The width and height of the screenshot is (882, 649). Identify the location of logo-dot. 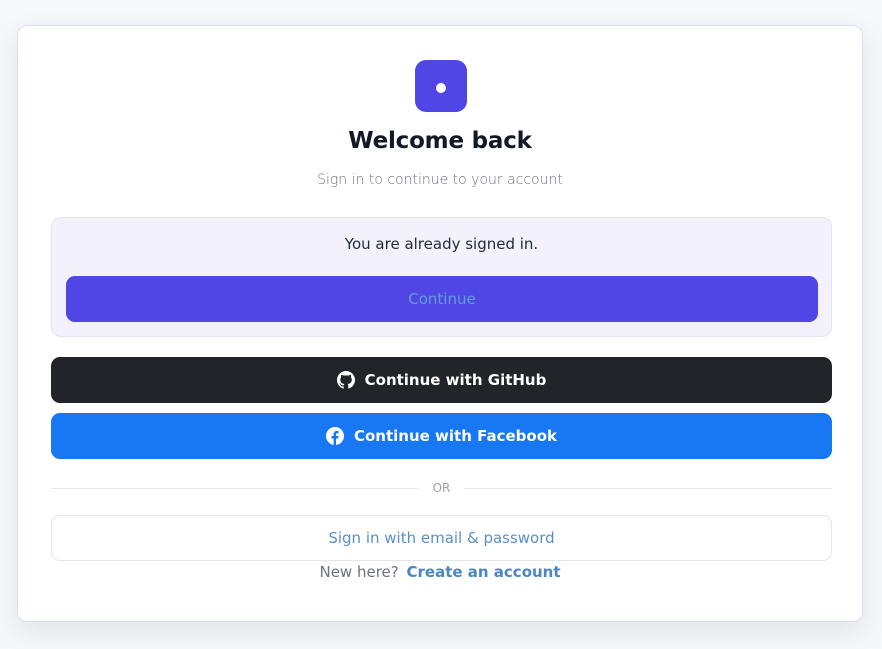
(441, 88).